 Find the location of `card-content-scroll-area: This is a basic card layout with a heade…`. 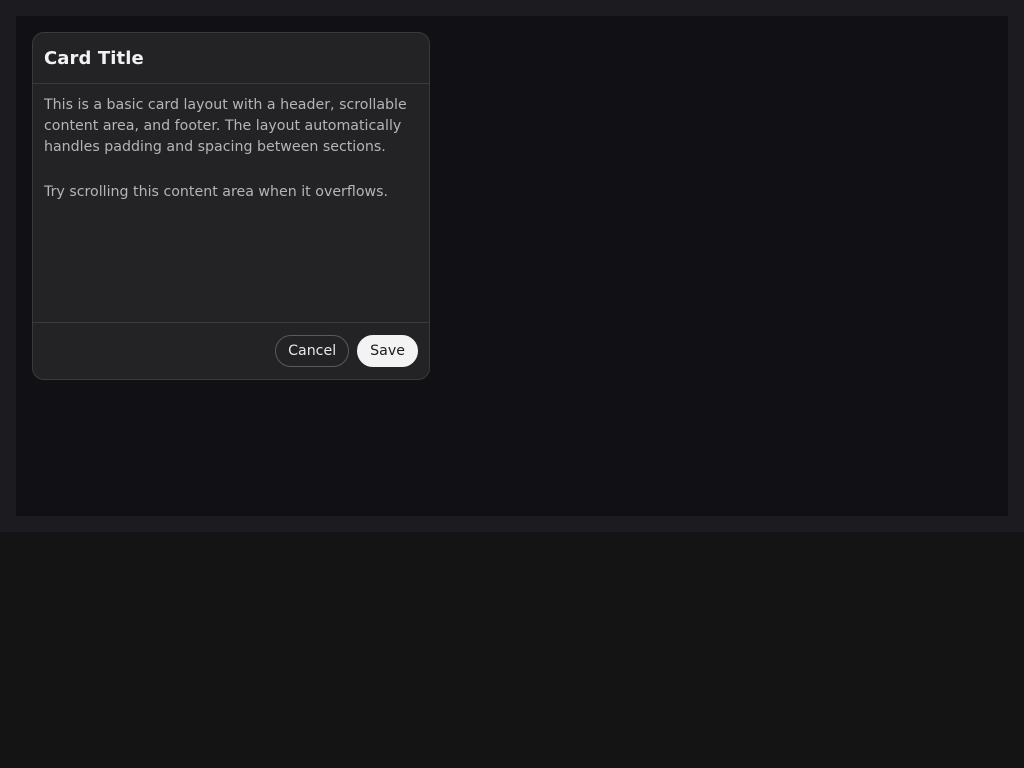

card-content-scroll-area: This is a basic card layout with a heade… is located at coordinates (231, 203).